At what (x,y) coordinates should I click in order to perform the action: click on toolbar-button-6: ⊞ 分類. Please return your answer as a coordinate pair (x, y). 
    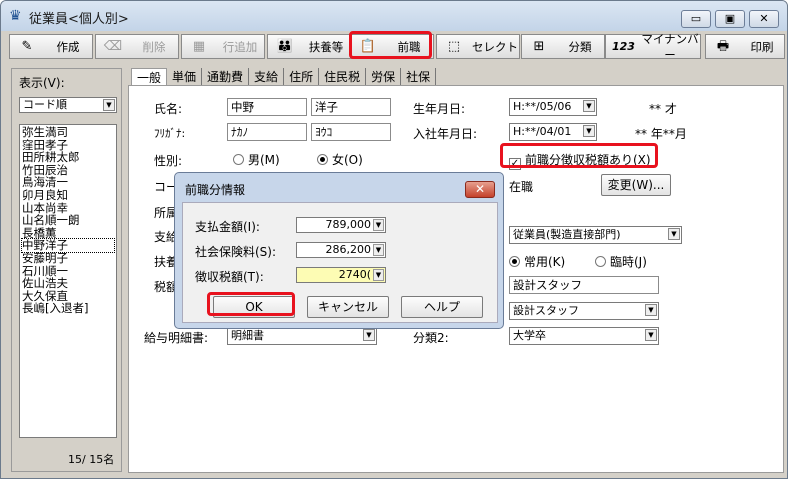
    Looking at the image, I should click on (563, 46).